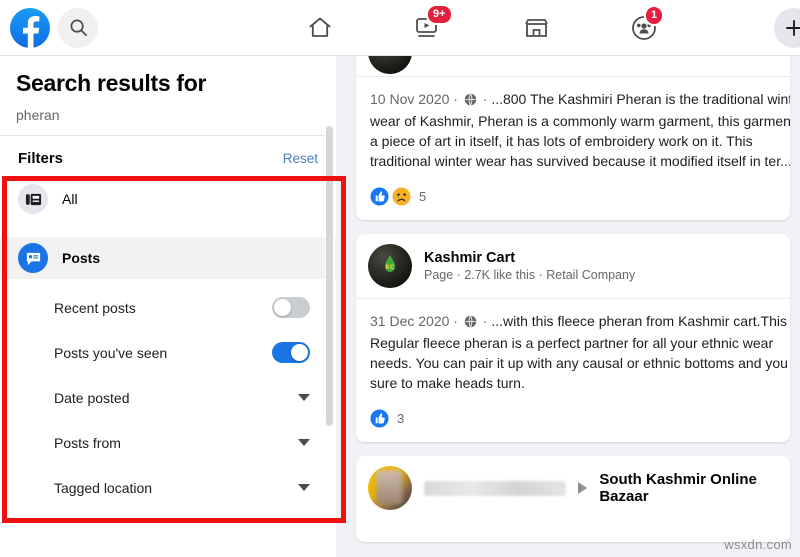  What do you see at coordinates (92, 397) in the screenshot?
I see `filter-date-posted-label: Date posted` at bounding box center [92, 397].